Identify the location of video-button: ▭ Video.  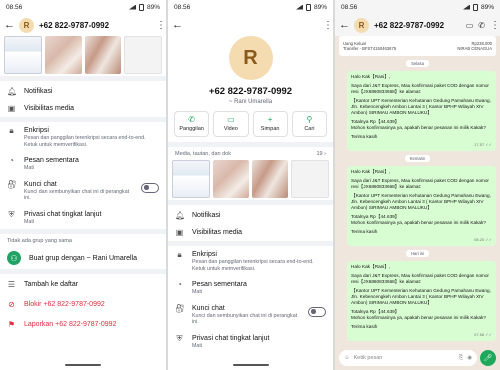
(231, 124).